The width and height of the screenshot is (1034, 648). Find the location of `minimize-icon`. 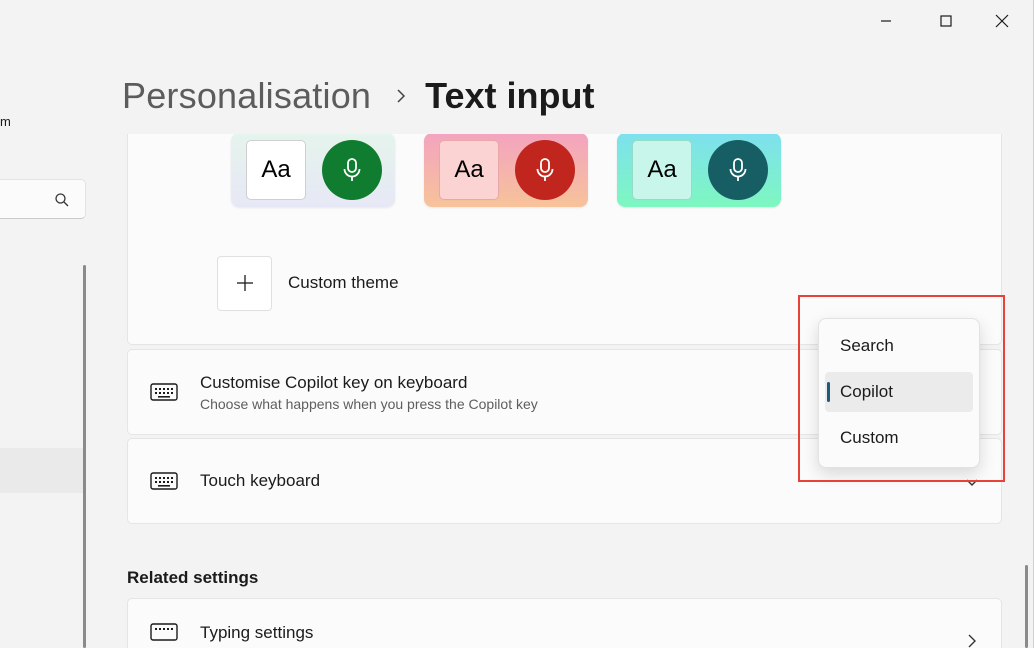

minimize-icon is located at coordinates (886, 21).